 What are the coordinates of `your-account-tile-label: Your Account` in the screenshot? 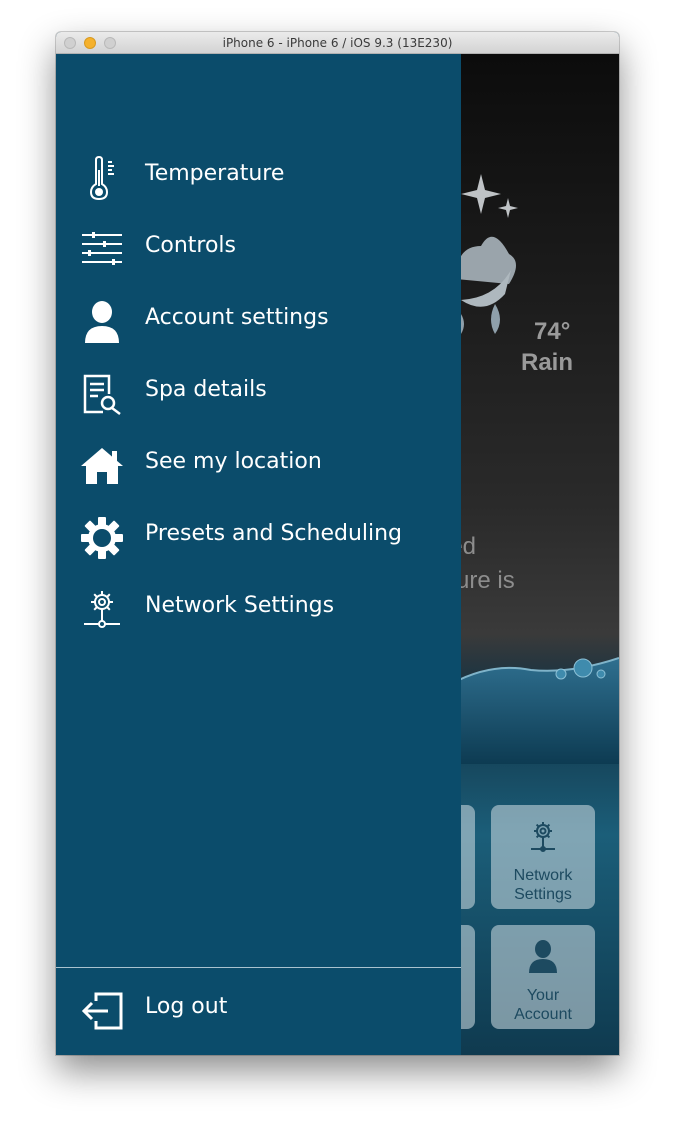 It's located at (543, 1005).